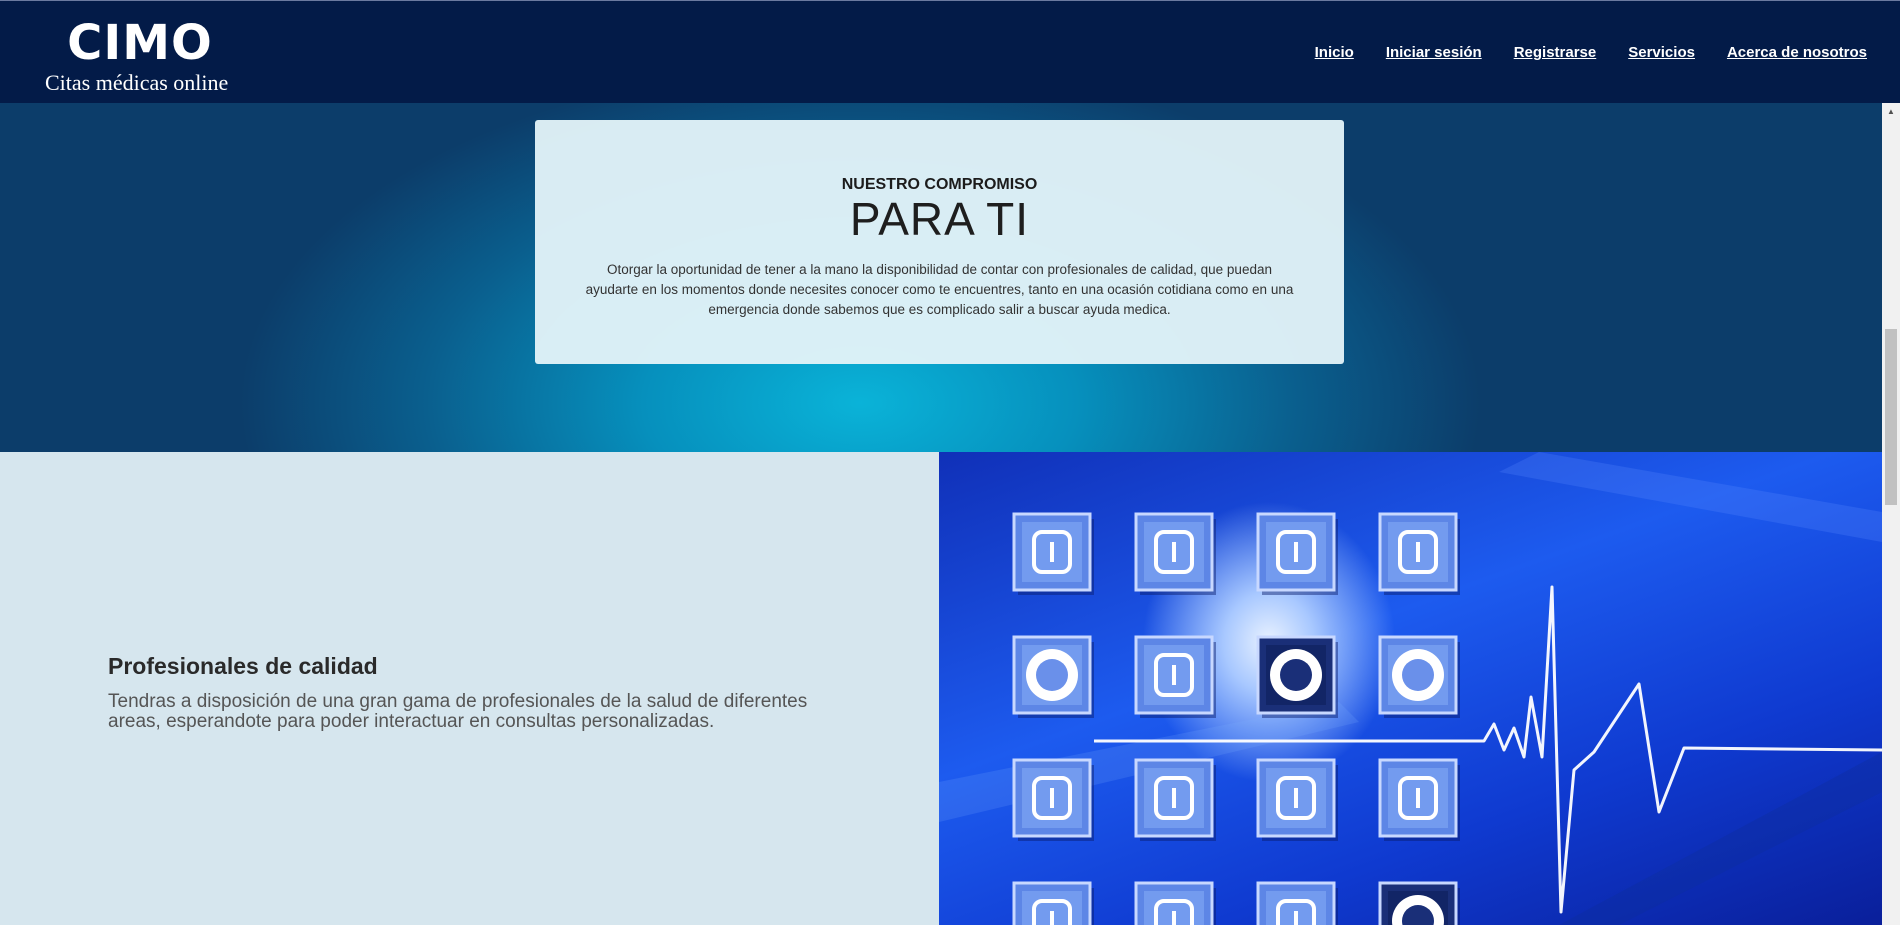 This screenshot has width=1900, height=925. I want to click on nav-link-acerca-de-nosotros: Acerca de nosotros, so click(1797, 52).